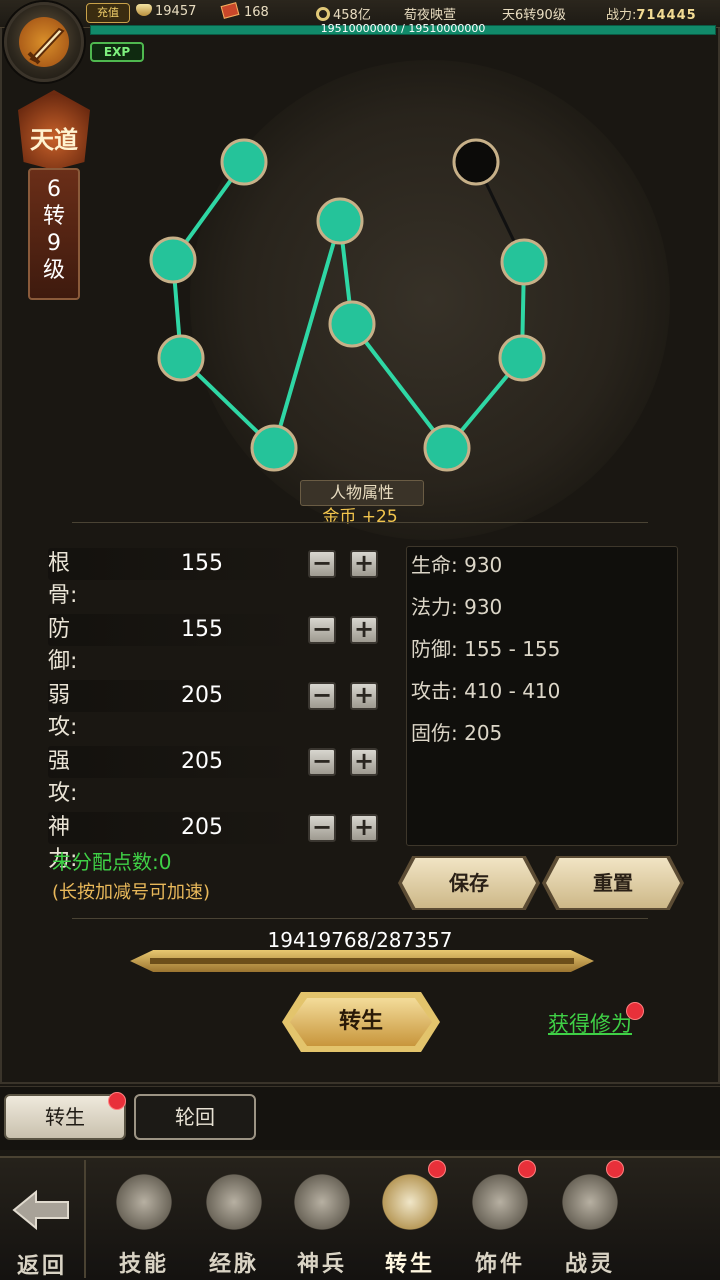  Describe the element at coordinates (360, 940) in the screenshot. I see `rebirth-progress-text: 19419768/287357` at that location.